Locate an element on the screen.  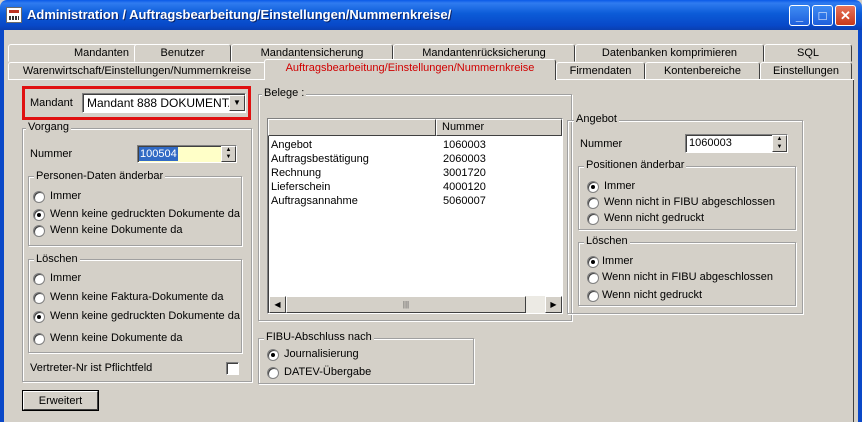
table-row: Auftragsbestätigung 2060003 is located at coordinates (416, 159).